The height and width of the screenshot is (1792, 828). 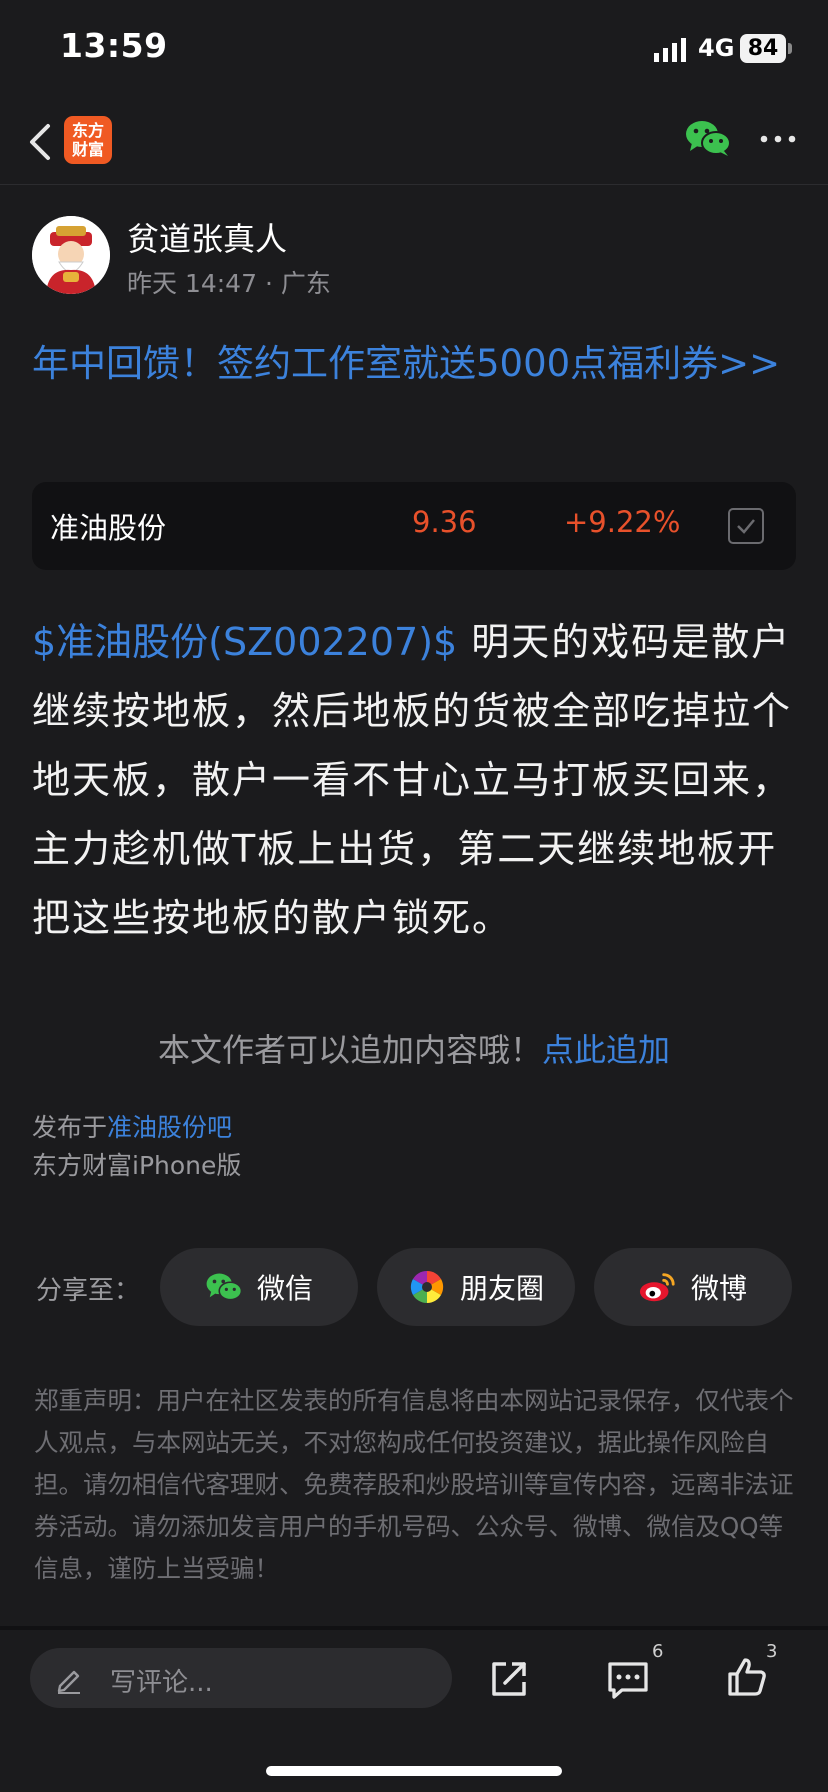 What do you see at coordinates (622, 522) in the screenshot?
I see `stock-change: +9.22%` at bounding box center [622, 522].